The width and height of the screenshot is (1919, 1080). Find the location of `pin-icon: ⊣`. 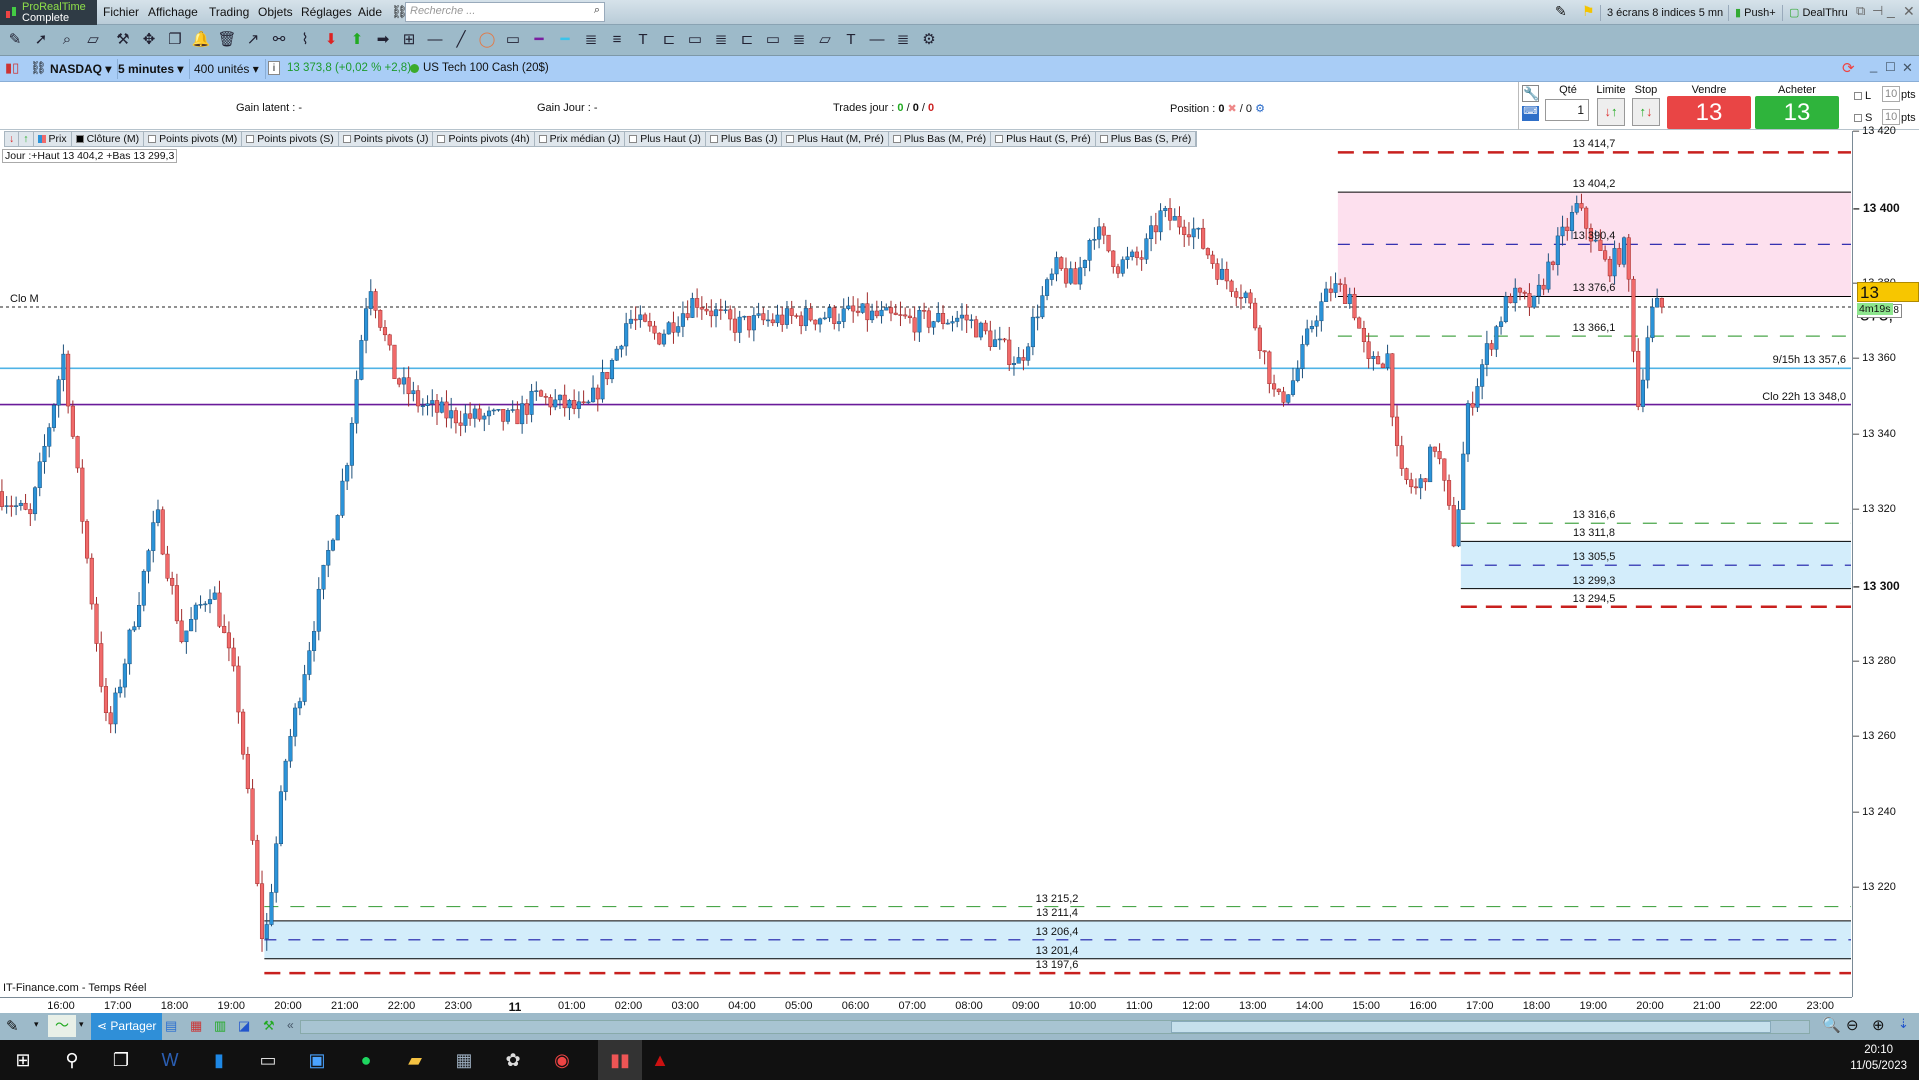

pin-icon: ⊣ is located at coordinates (1877, 11).